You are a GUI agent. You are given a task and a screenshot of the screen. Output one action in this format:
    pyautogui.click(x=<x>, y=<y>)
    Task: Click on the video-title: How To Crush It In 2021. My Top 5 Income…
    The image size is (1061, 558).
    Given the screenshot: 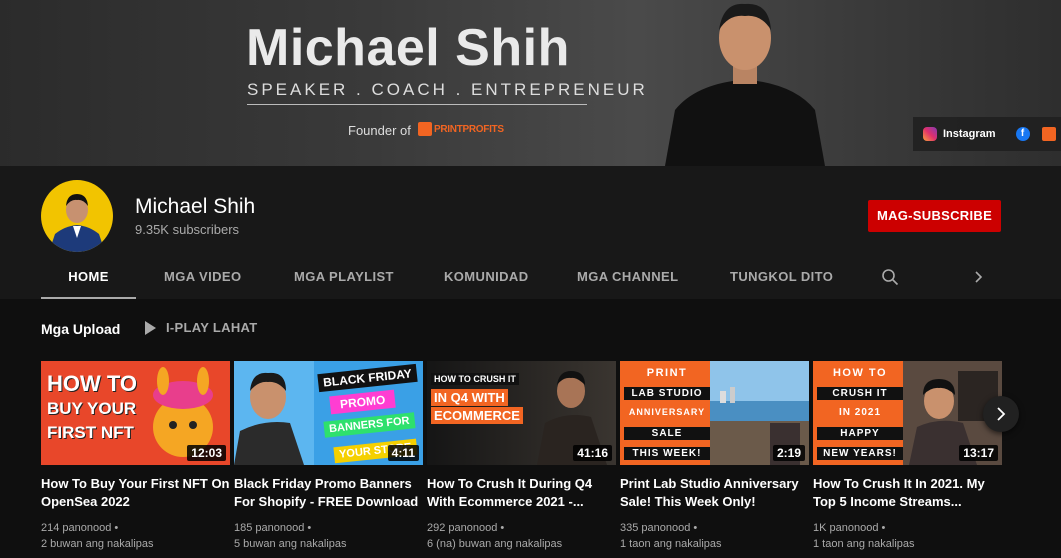 What is the action you would take?
    pyautogui.click(x=907, y=493)
    